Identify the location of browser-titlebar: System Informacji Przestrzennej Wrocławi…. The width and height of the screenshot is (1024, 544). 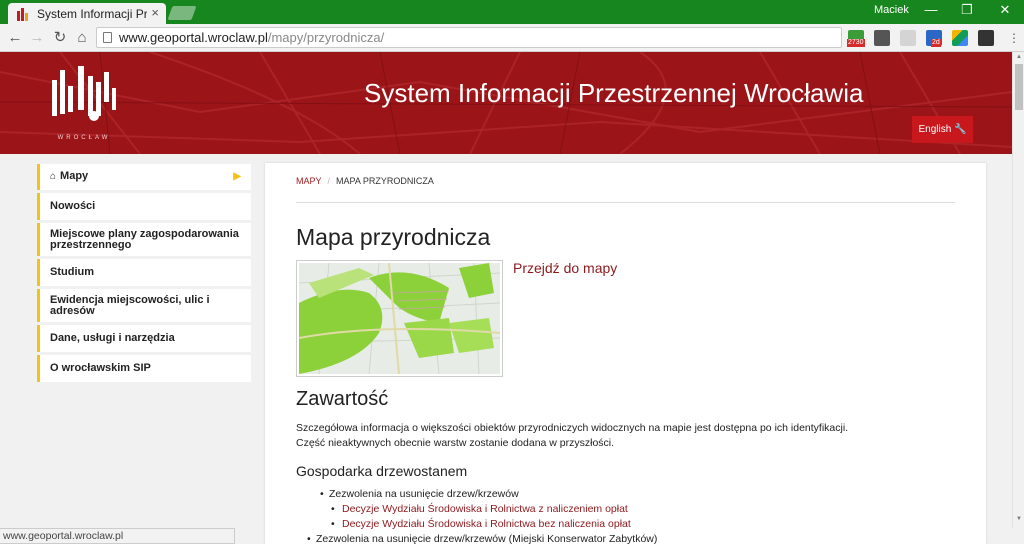
(512, 12).